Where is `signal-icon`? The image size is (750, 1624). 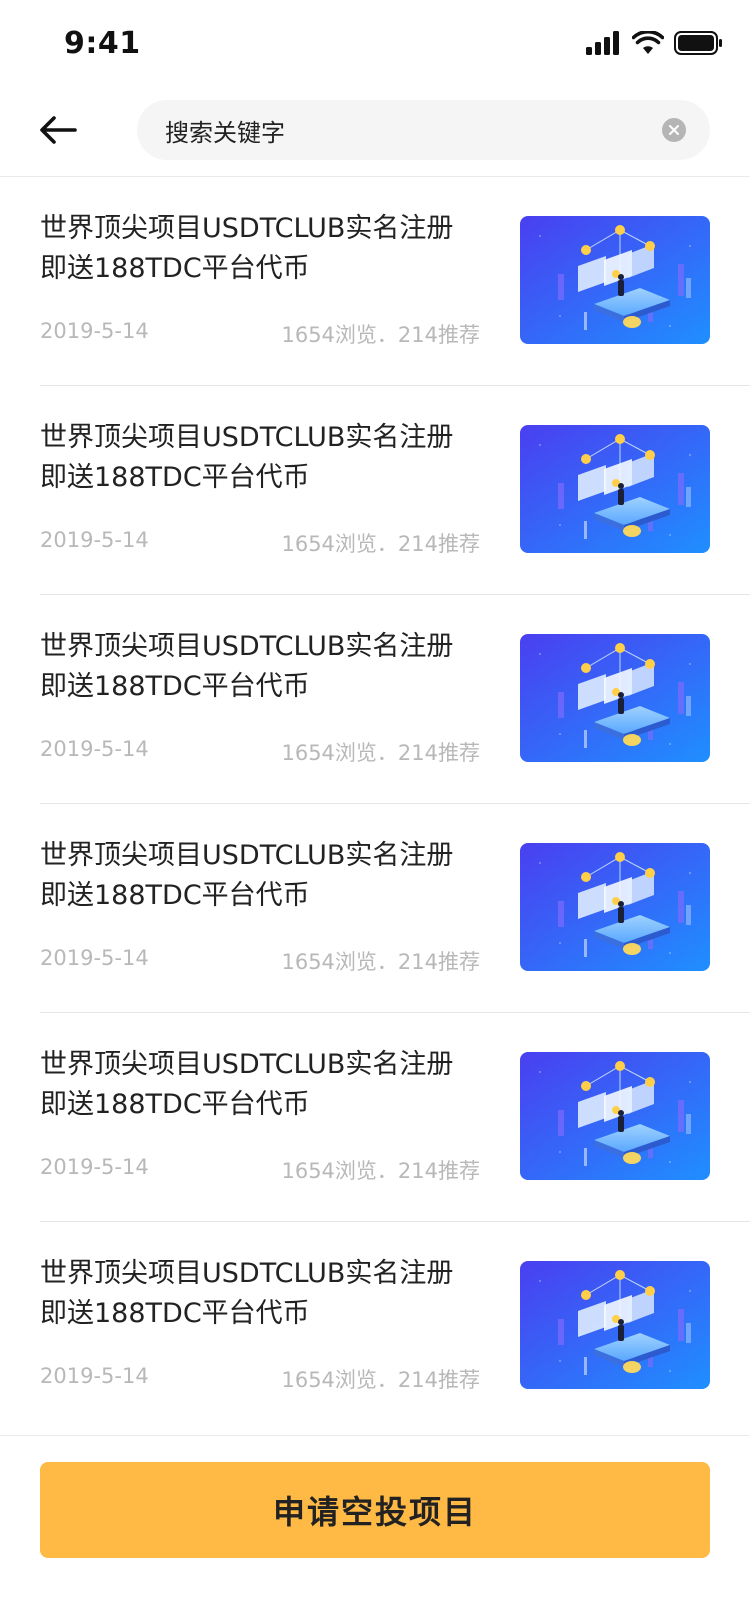 signal-icon is located at coordinates (604, 45).